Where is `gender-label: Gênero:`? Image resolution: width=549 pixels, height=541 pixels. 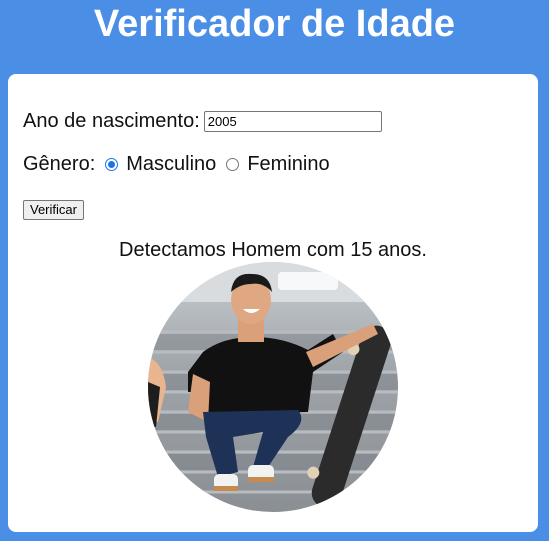
gender-label: Gênero: is located at coordinates (59, 164).